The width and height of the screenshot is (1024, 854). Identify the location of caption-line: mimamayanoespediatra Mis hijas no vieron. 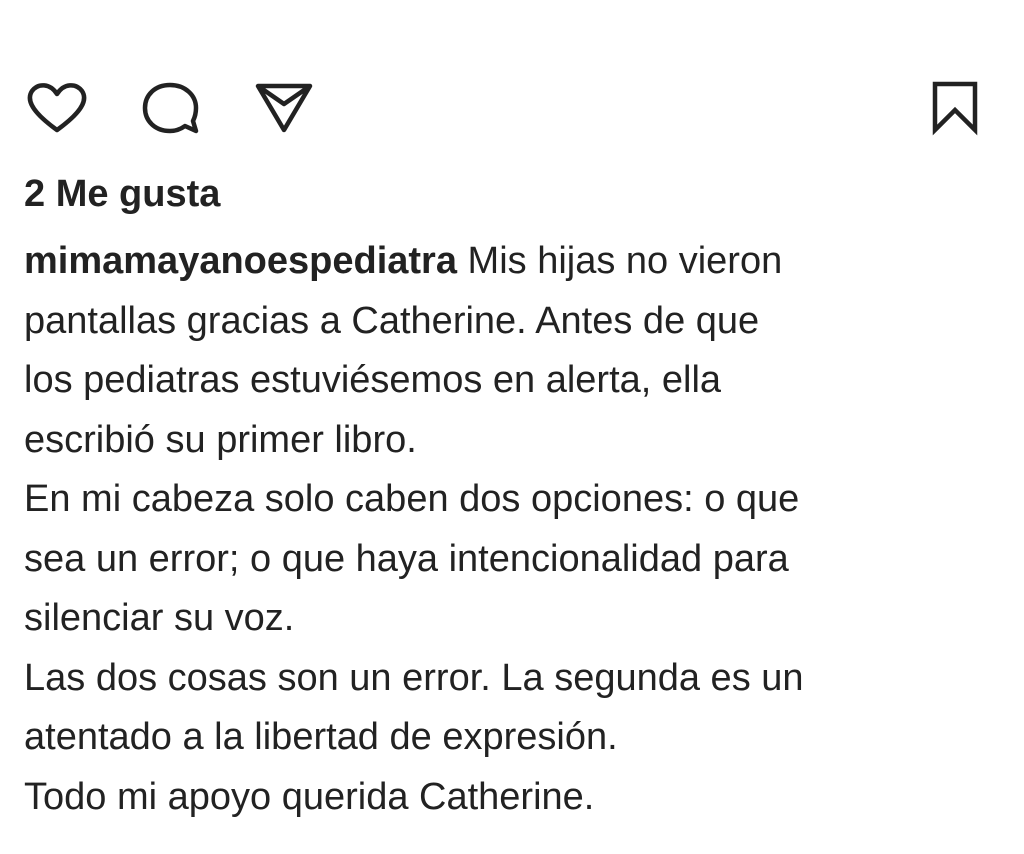
(511, 262).